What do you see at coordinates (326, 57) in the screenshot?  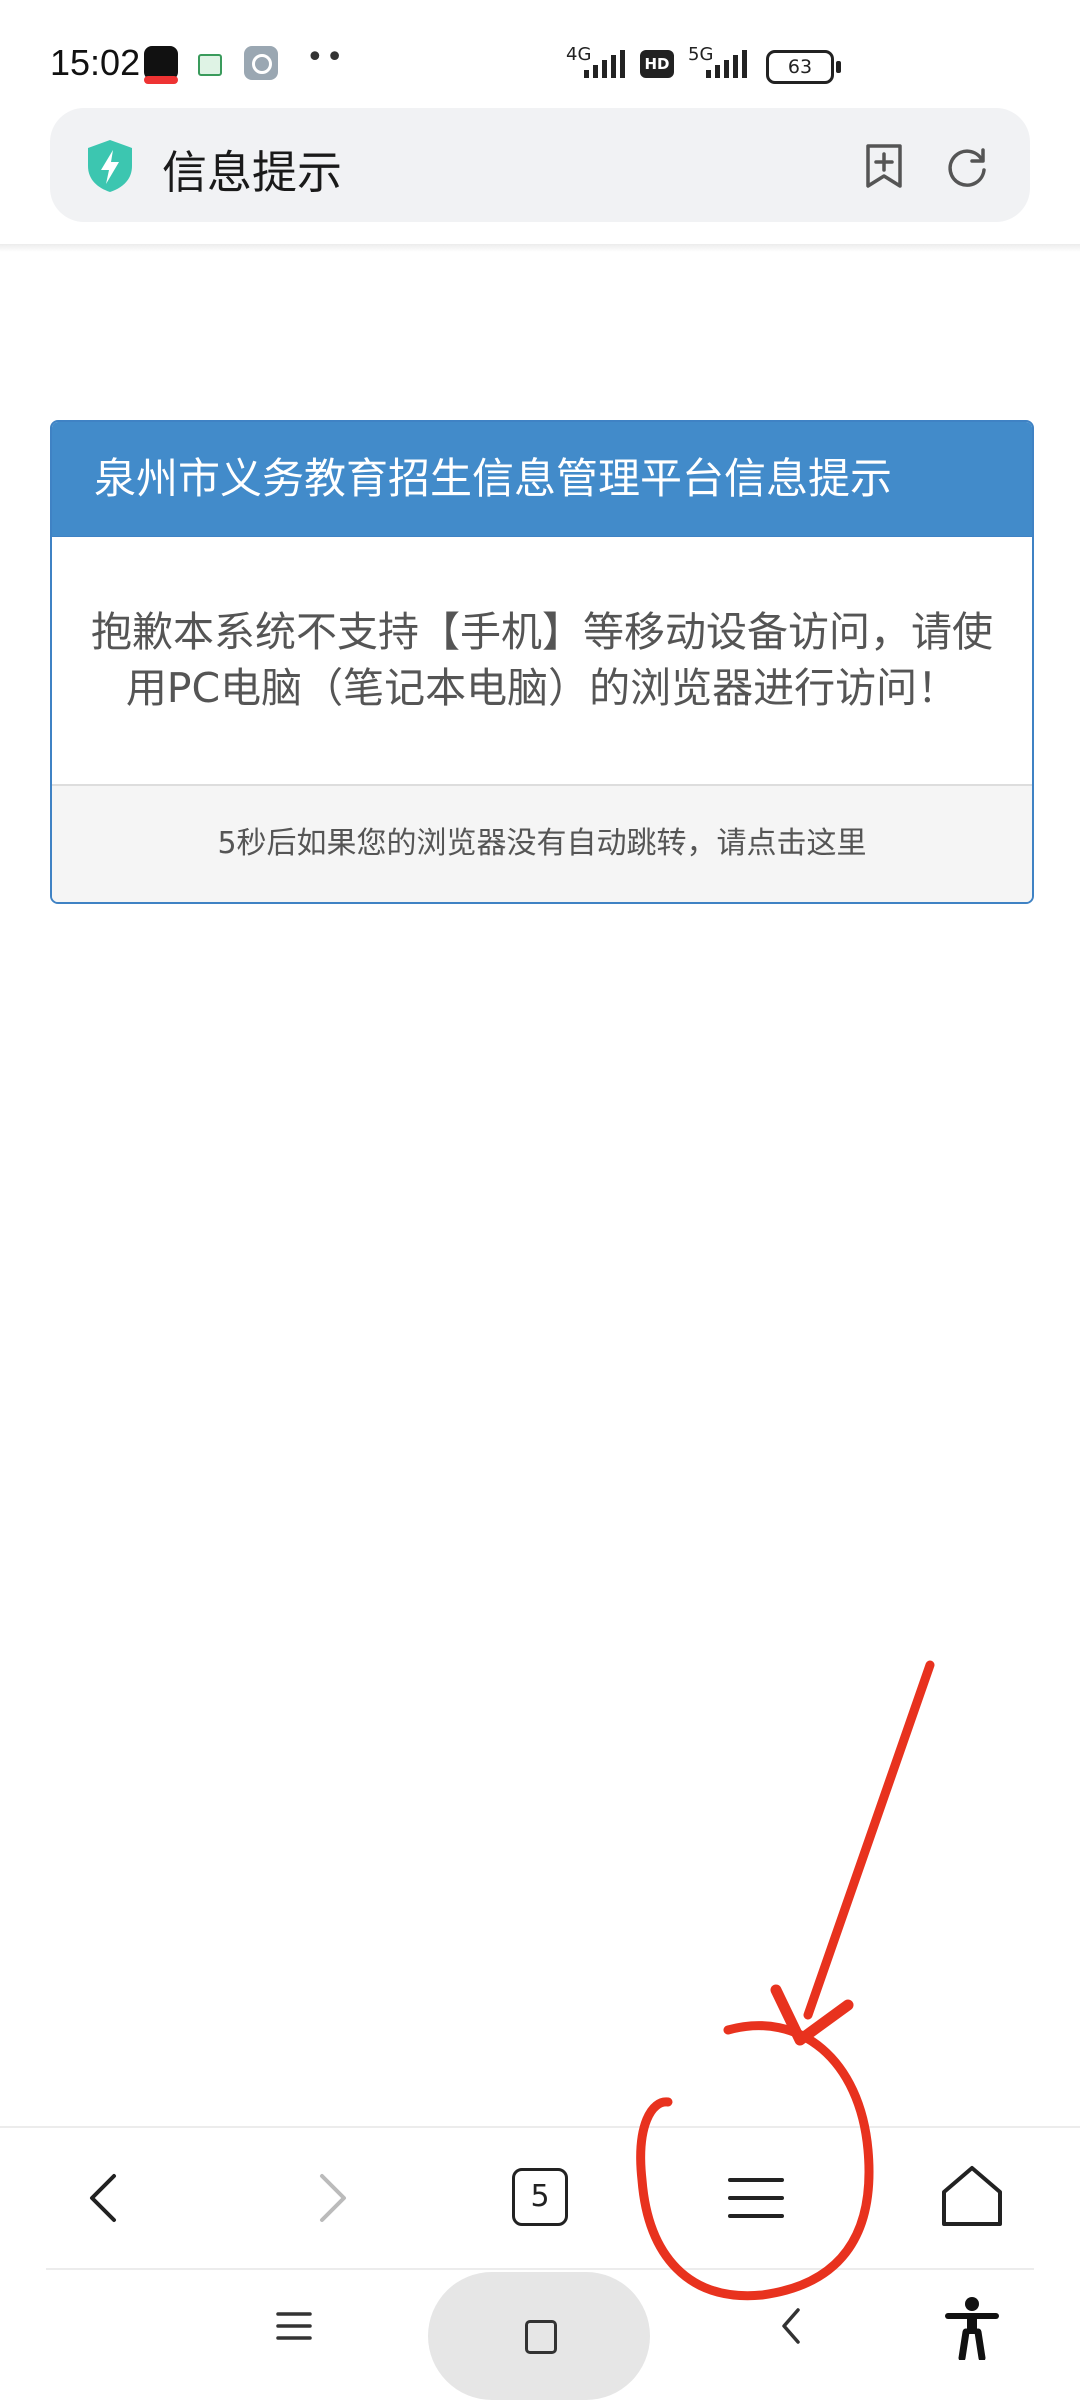 I see `more-notifications-icon: ••` at bounding box center [326, 57].